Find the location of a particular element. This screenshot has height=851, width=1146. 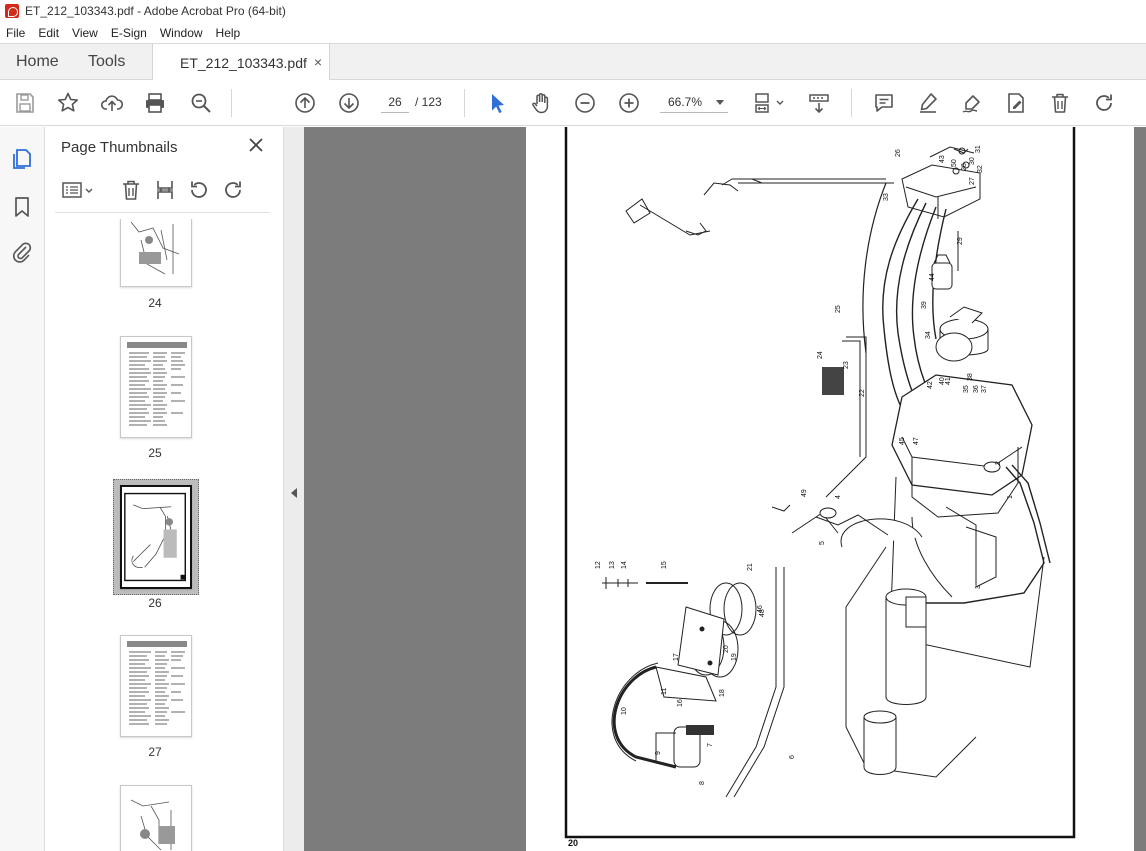

part-callout-number: 47 is located at coordinates (916, 441).